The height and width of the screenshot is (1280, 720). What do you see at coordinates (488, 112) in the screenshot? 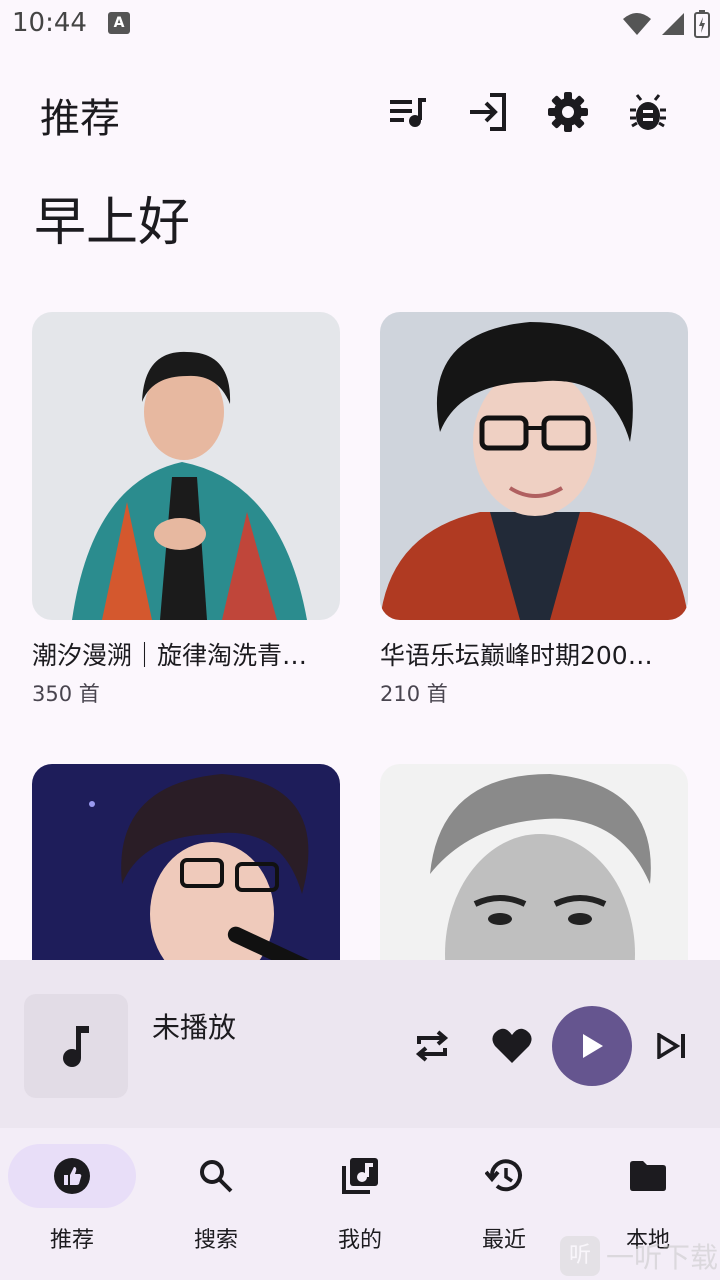
I see `login-icon` at bounding box center [488, 112].